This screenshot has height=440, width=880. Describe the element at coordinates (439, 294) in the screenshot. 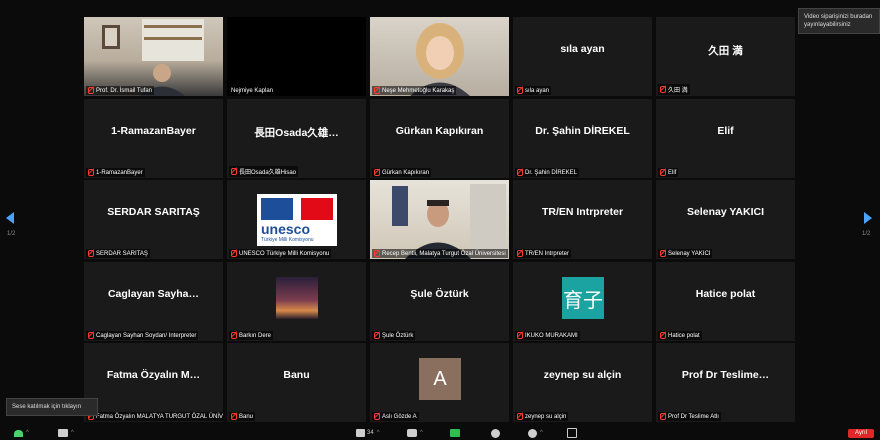

I see `participant-display-name: Şule Öztürk` at that location.